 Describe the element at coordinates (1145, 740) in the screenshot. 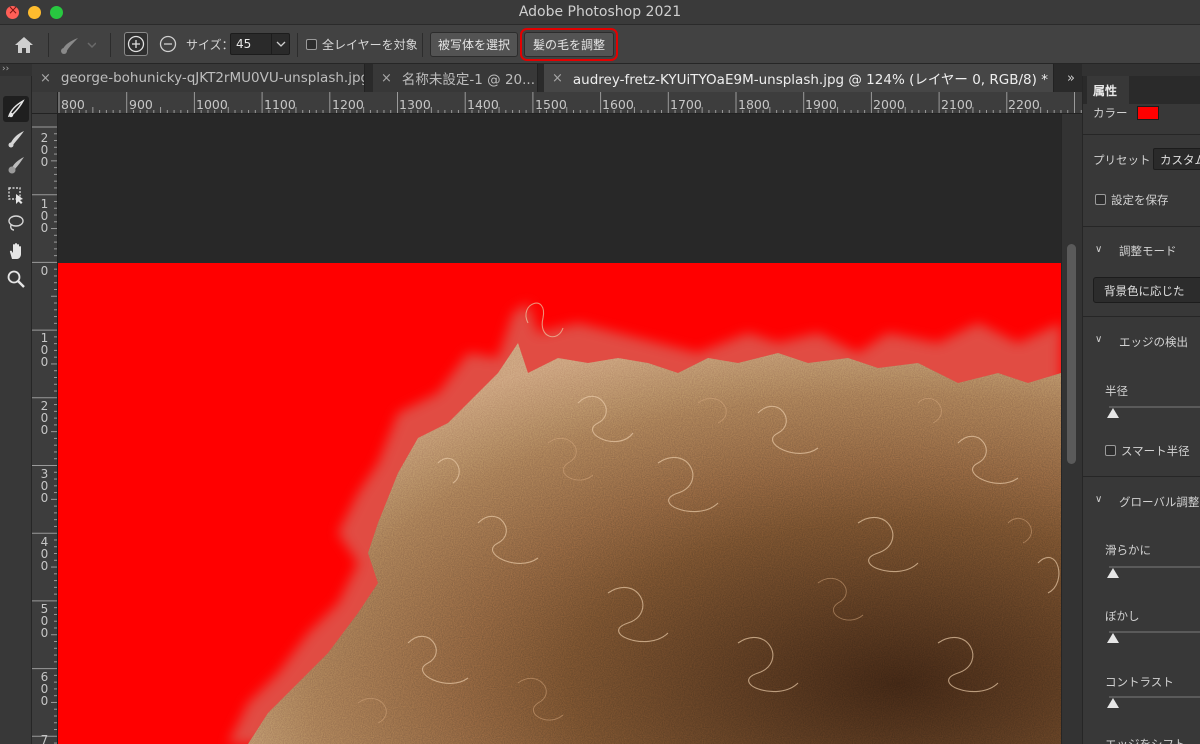

I see `shift-edge-label: エッジをシフト` at that location.